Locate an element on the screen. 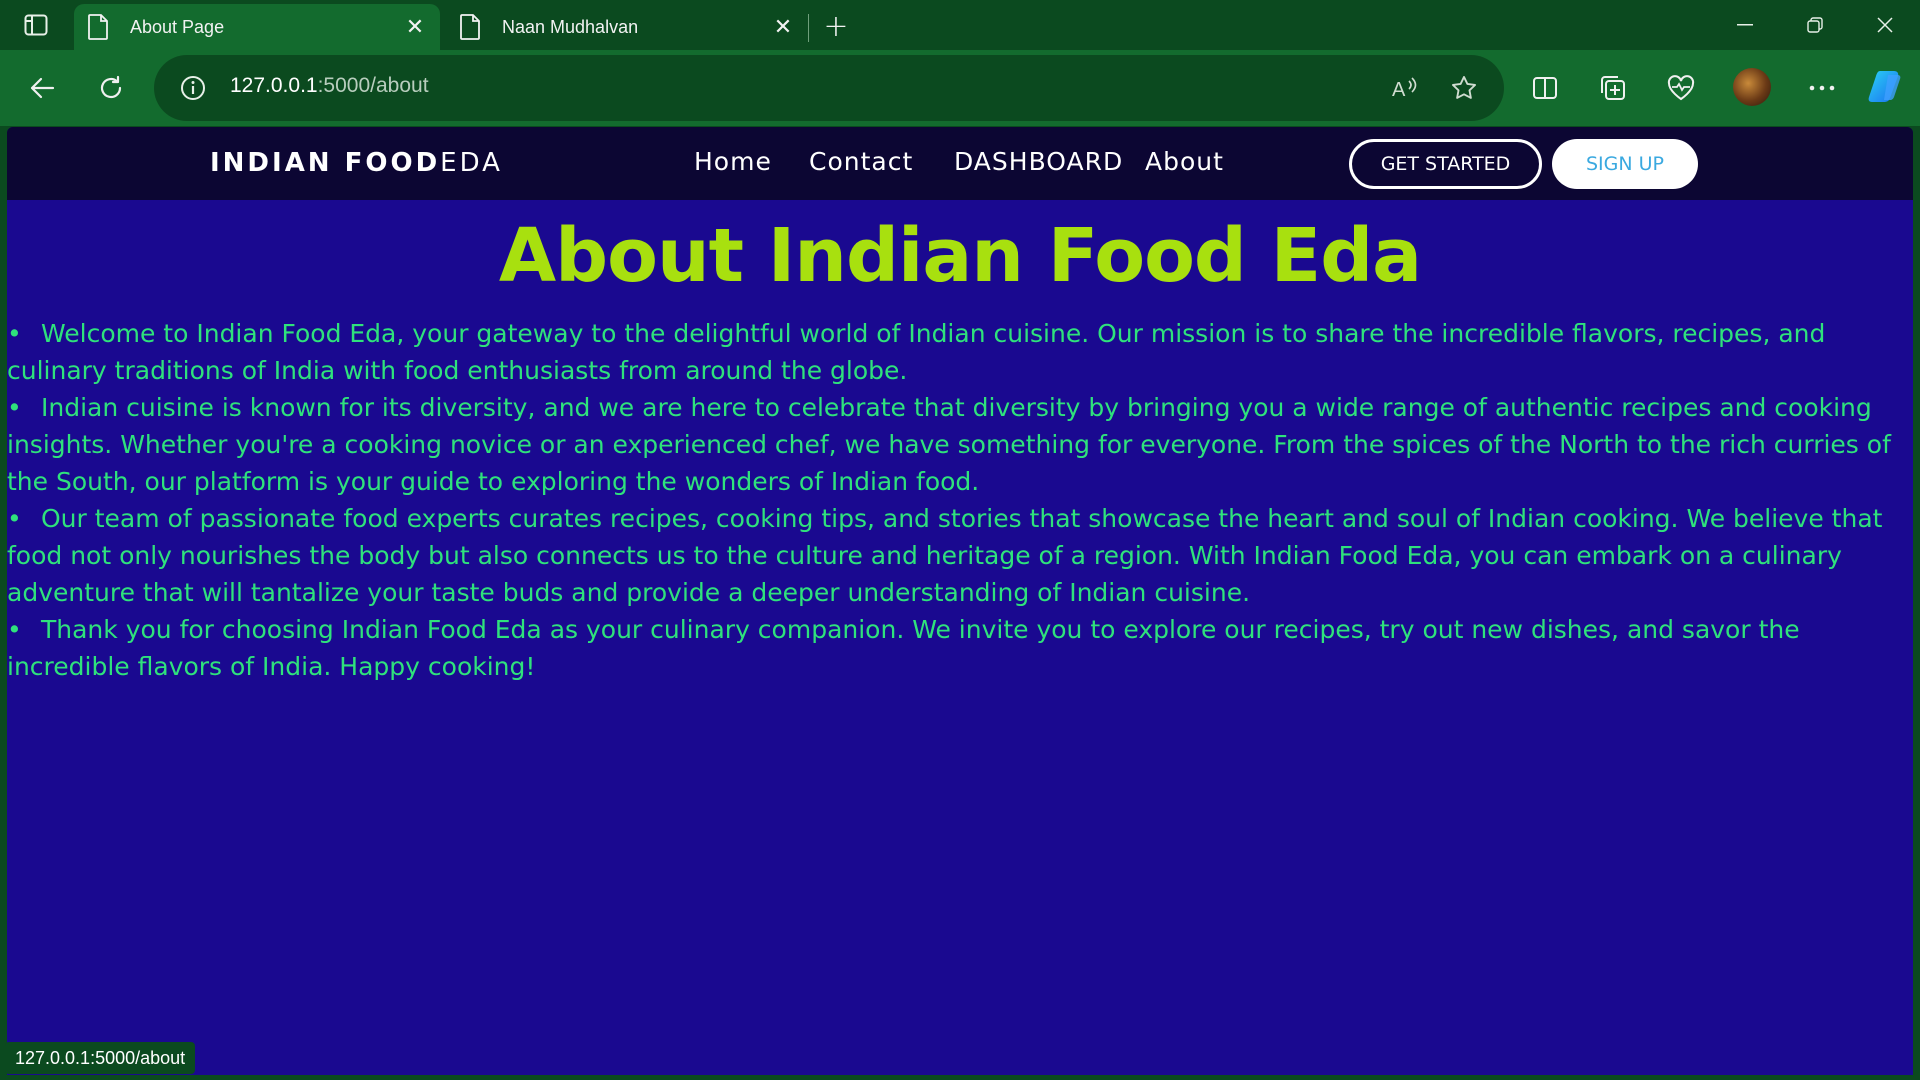  refresh-icon is located at coordinates (111, 88).